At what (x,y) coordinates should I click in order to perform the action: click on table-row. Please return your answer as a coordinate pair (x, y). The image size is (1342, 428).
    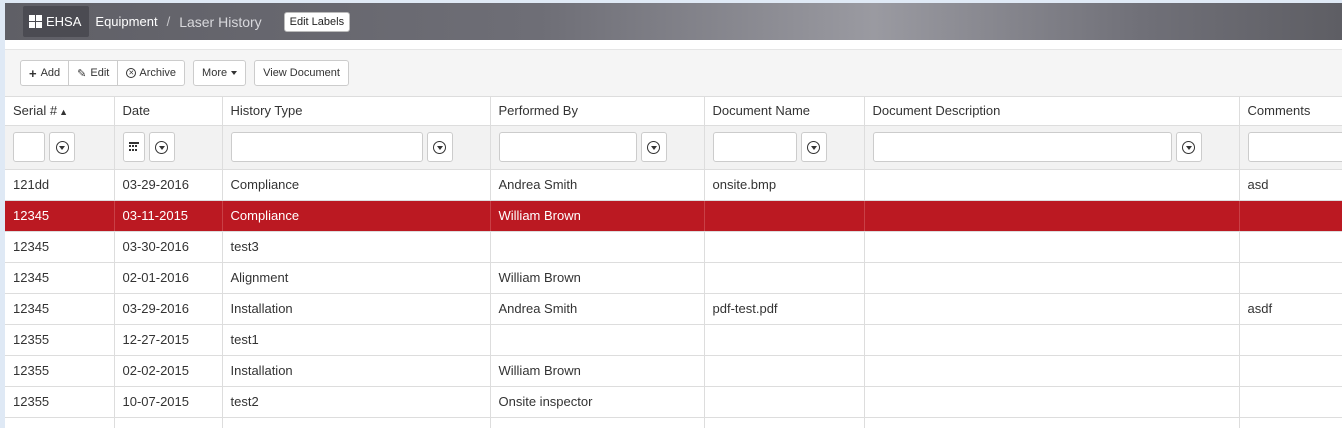
    Looking at the image, I should click on (673, 422).